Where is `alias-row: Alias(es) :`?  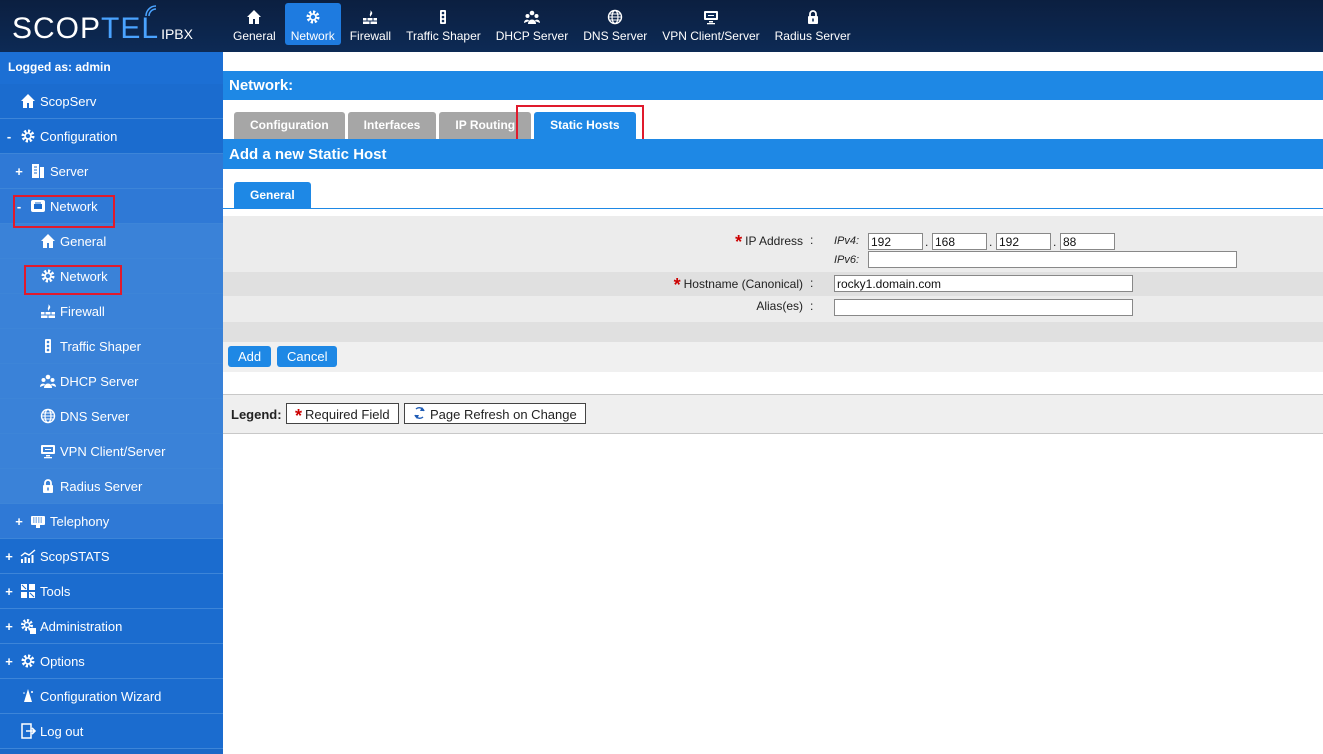 alias-row: Alias(es) : is located at coordinates (773, 309).